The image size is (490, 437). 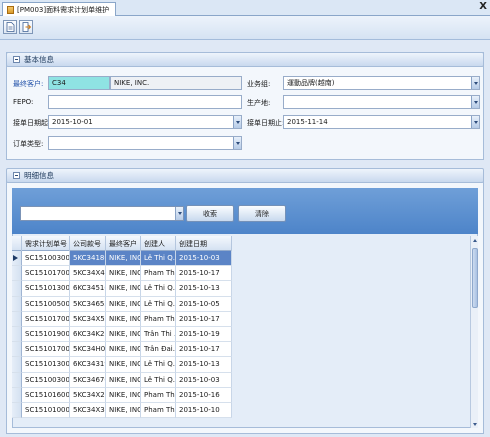 What do you see at coordinates (475, 240) in the screenshot?
I see `scroll-up-icon` at bounding box center [475, 240].